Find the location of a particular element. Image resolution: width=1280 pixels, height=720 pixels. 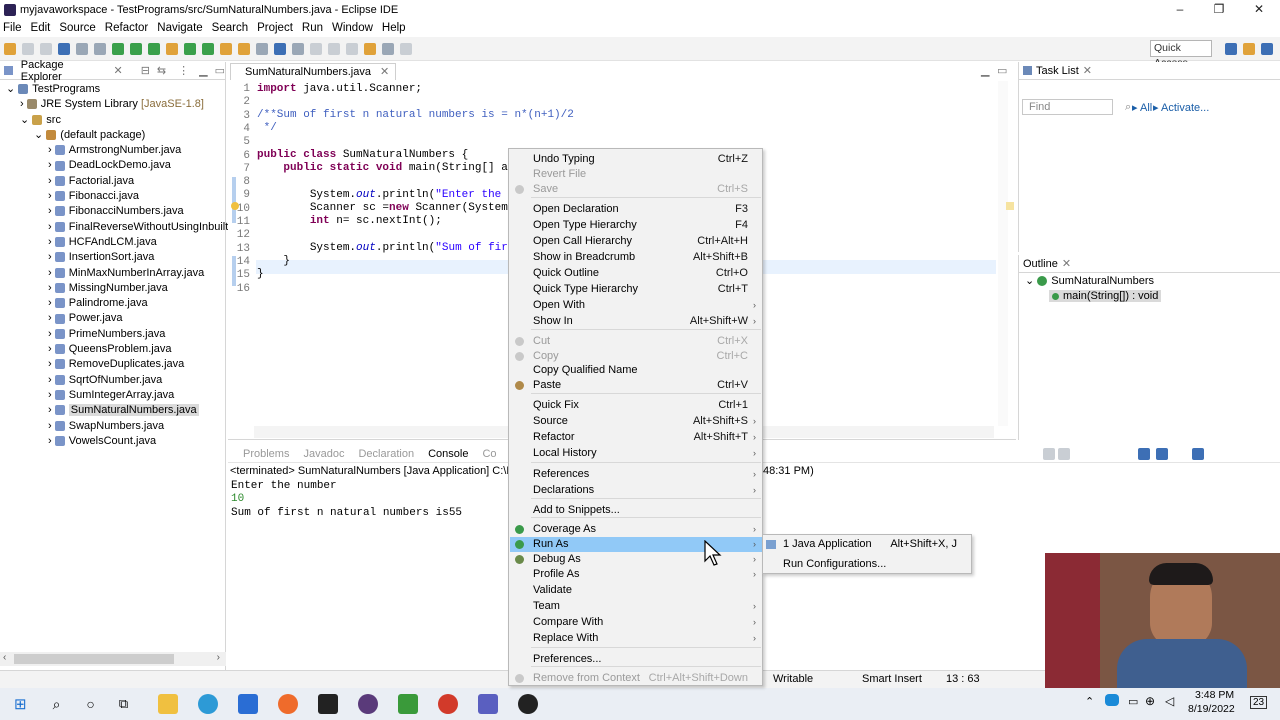

tree-file-15: › SqrtOfNumber.java is located at coordinates (112, 380).